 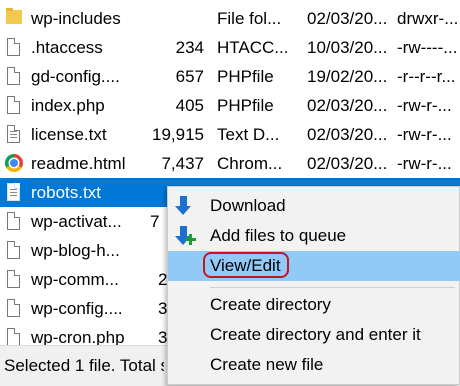 I want to click on menu-item-label: Download, so click(x=248, y=205).